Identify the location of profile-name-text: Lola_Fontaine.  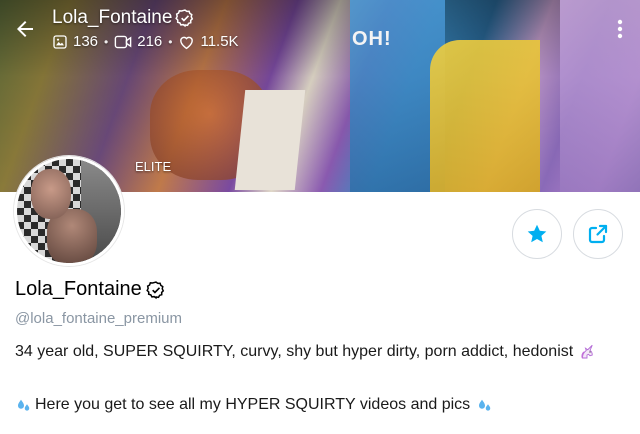
(78, 289).